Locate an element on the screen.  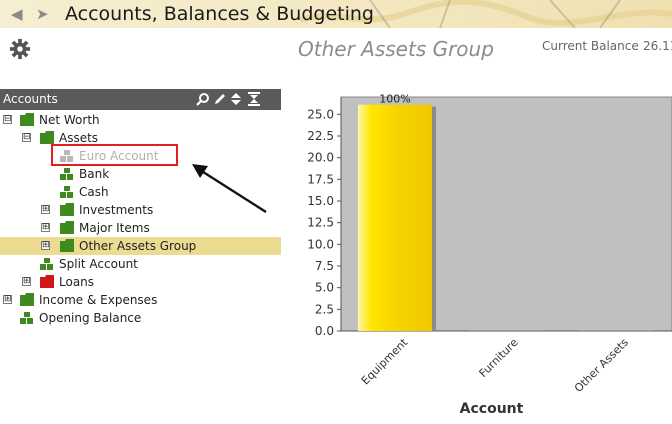
y-tick-label: 17.5 is located at coordinates (320, 179).